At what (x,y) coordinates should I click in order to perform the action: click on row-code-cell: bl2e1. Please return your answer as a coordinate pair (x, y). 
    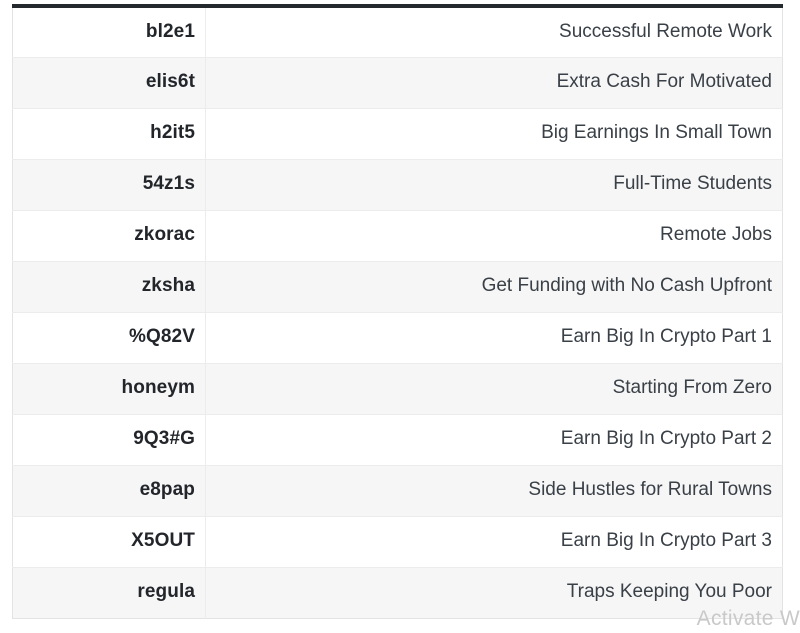
    Looking at the image, I should click on (109, 32).